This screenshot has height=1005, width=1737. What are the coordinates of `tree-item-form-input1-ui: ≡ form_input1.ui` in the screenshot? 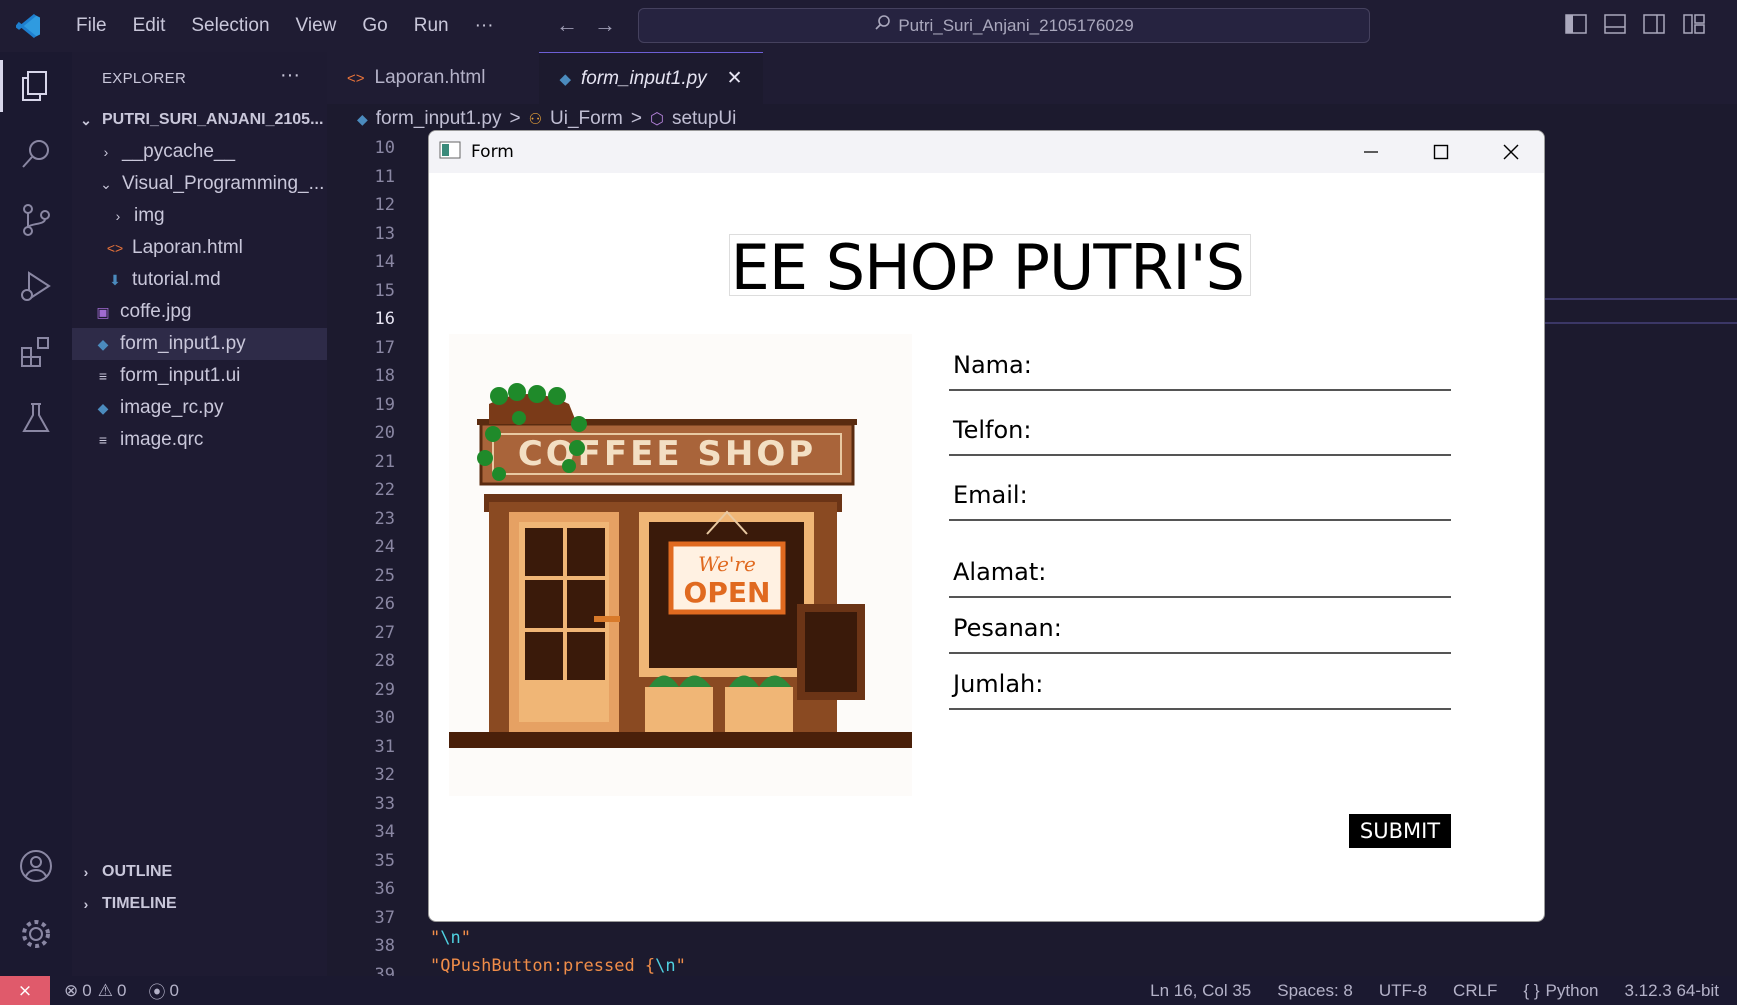 It's located at (199, 376).